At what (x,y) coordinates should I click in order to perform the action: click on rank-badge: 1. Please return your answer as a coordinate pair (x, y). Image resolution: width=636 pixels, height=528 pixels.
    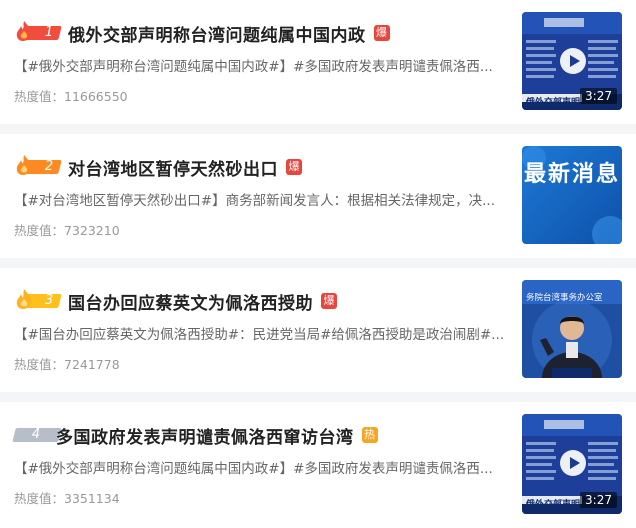
    Looking at the image, I should click on (38, 31).